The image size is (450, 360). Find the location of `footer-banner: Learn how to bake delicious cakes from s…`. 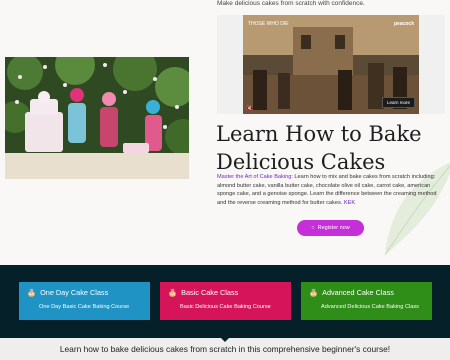

footer-banner: Learn how to bake delicious cakes from s… is located at coordinates (225, 349).